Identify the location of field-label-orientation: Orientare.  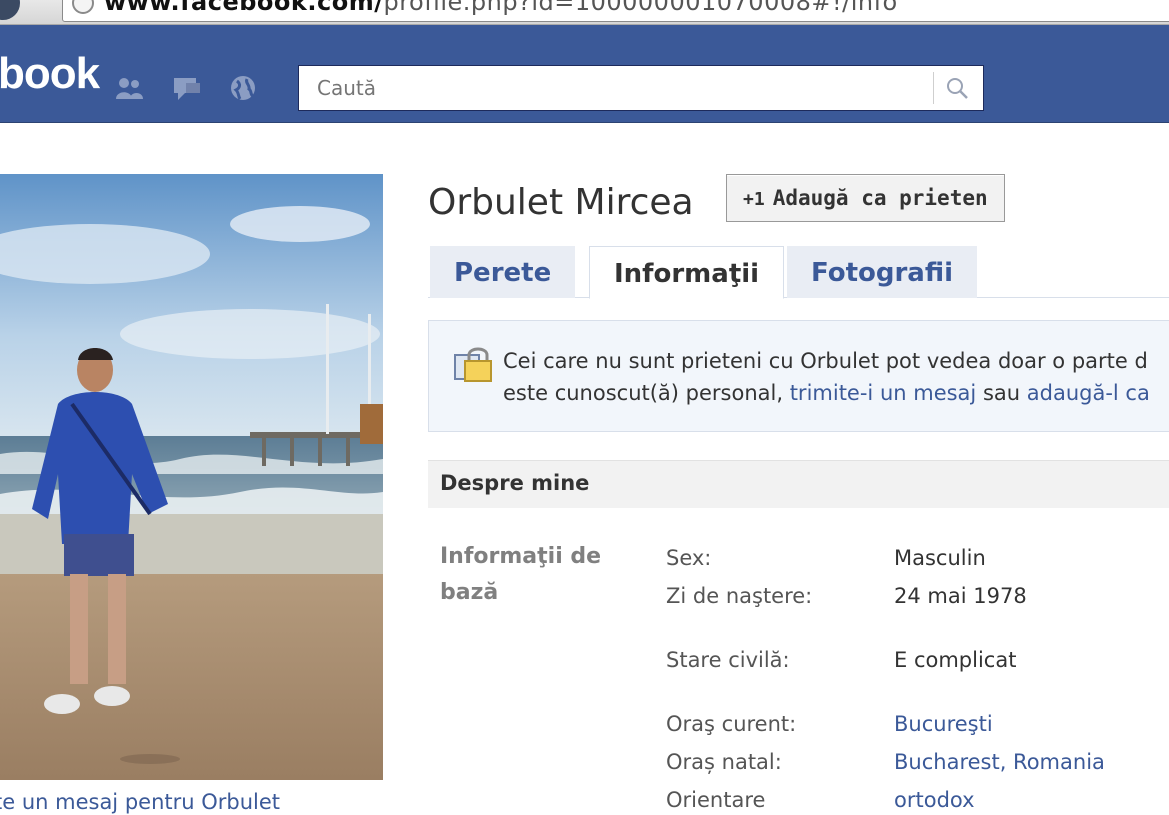
(716, 800).